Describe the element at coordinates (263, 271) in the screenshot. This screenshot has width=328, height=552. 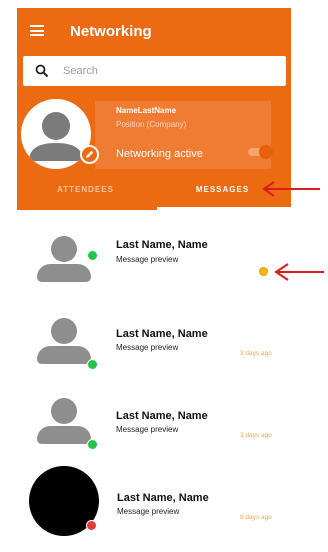
I see `unread-indicator` at that location.